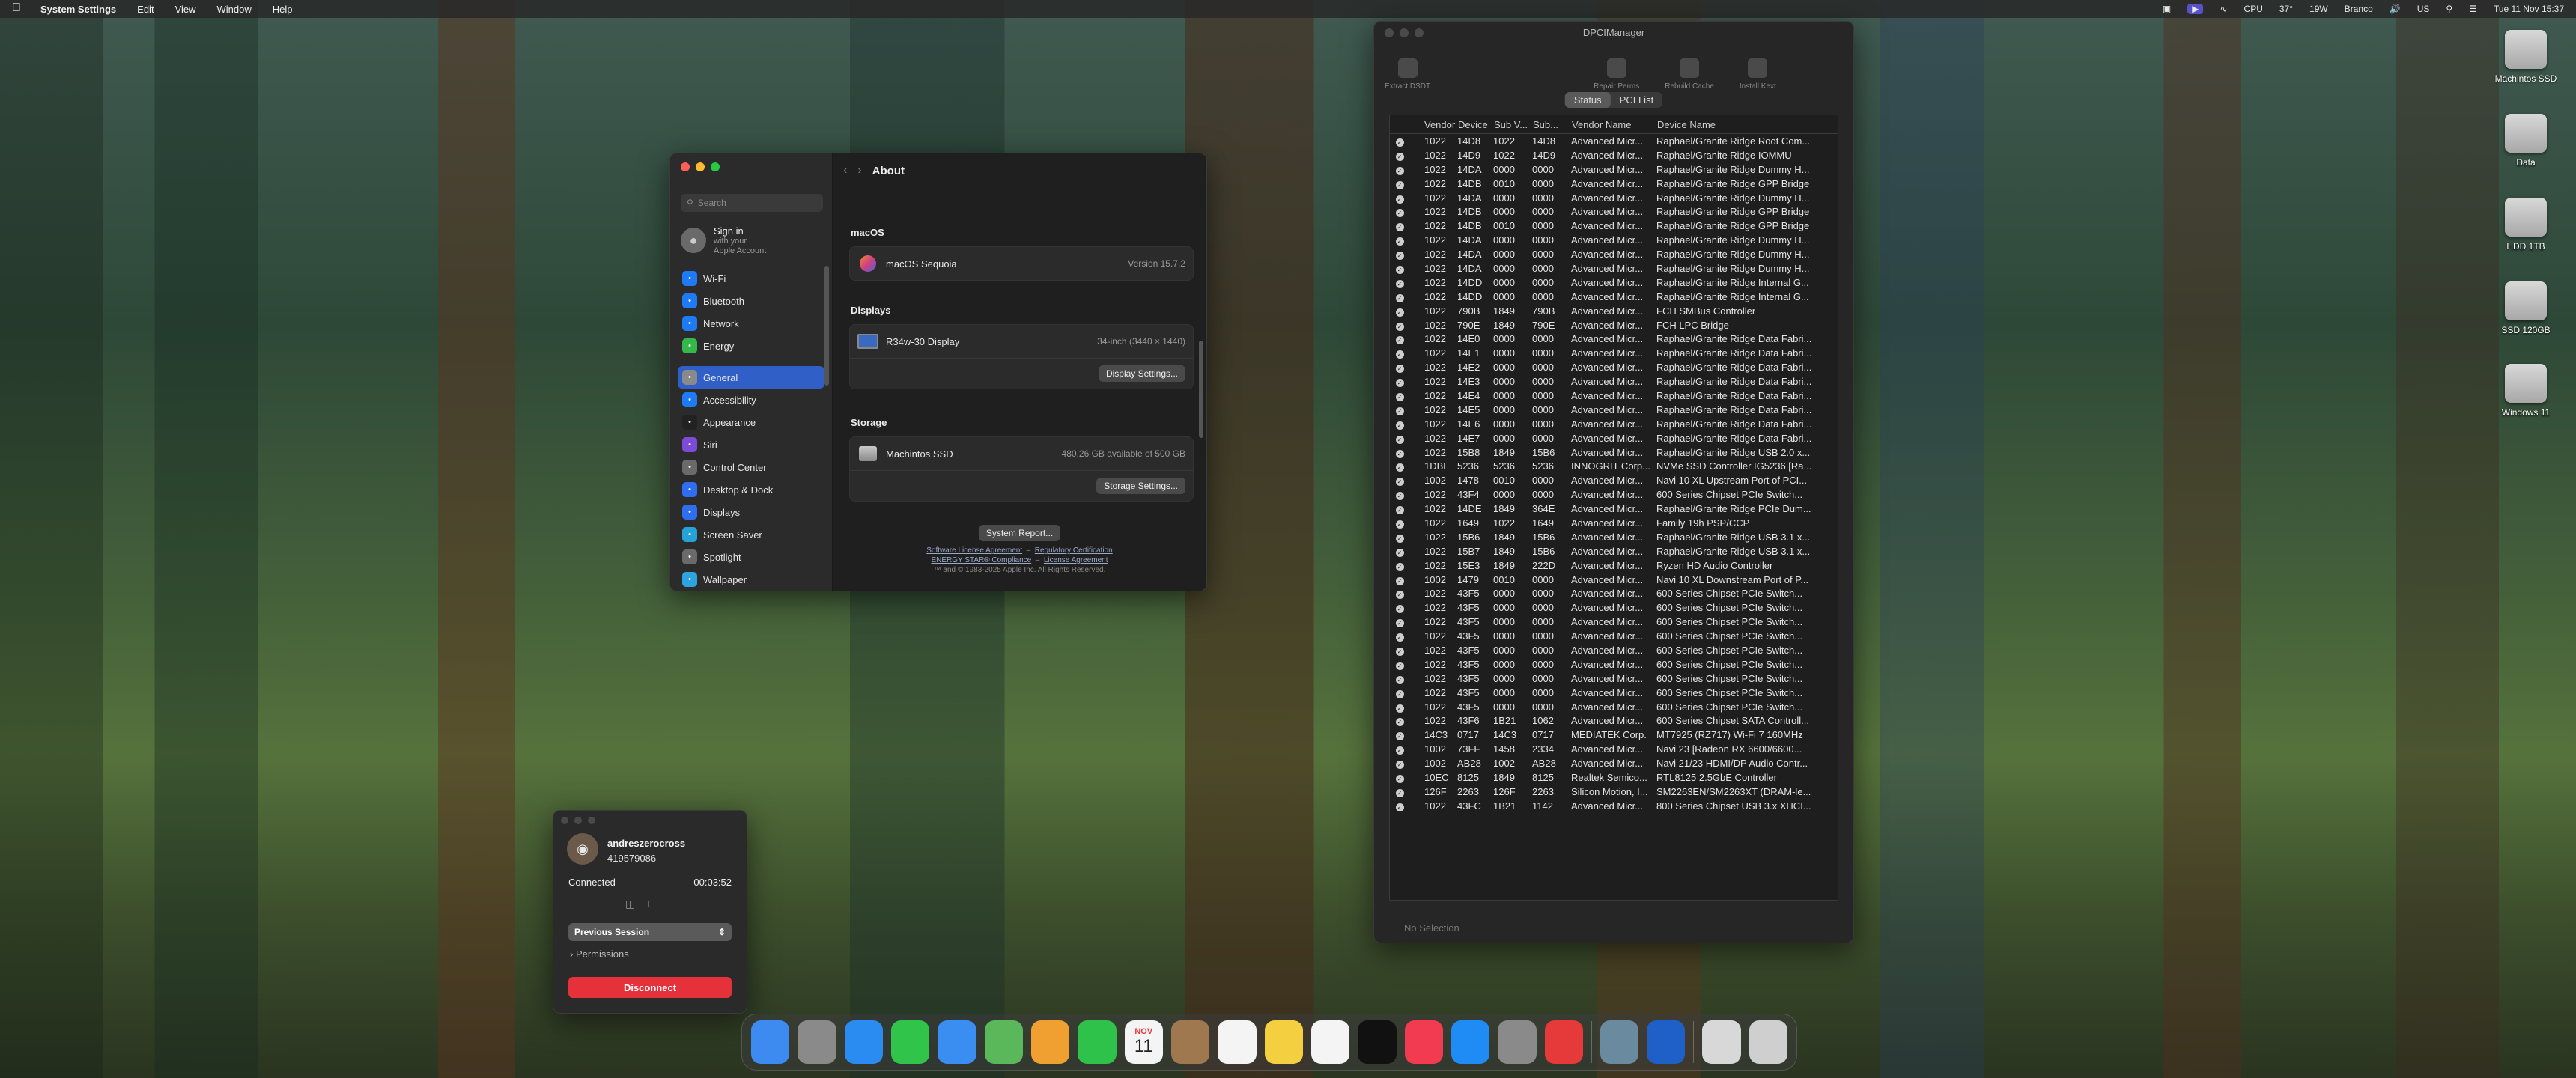 The width and height of the screenshot is (2576, 1078). I want to click on clock: Tue 11 Nov 15:37, so click(2529, 9).